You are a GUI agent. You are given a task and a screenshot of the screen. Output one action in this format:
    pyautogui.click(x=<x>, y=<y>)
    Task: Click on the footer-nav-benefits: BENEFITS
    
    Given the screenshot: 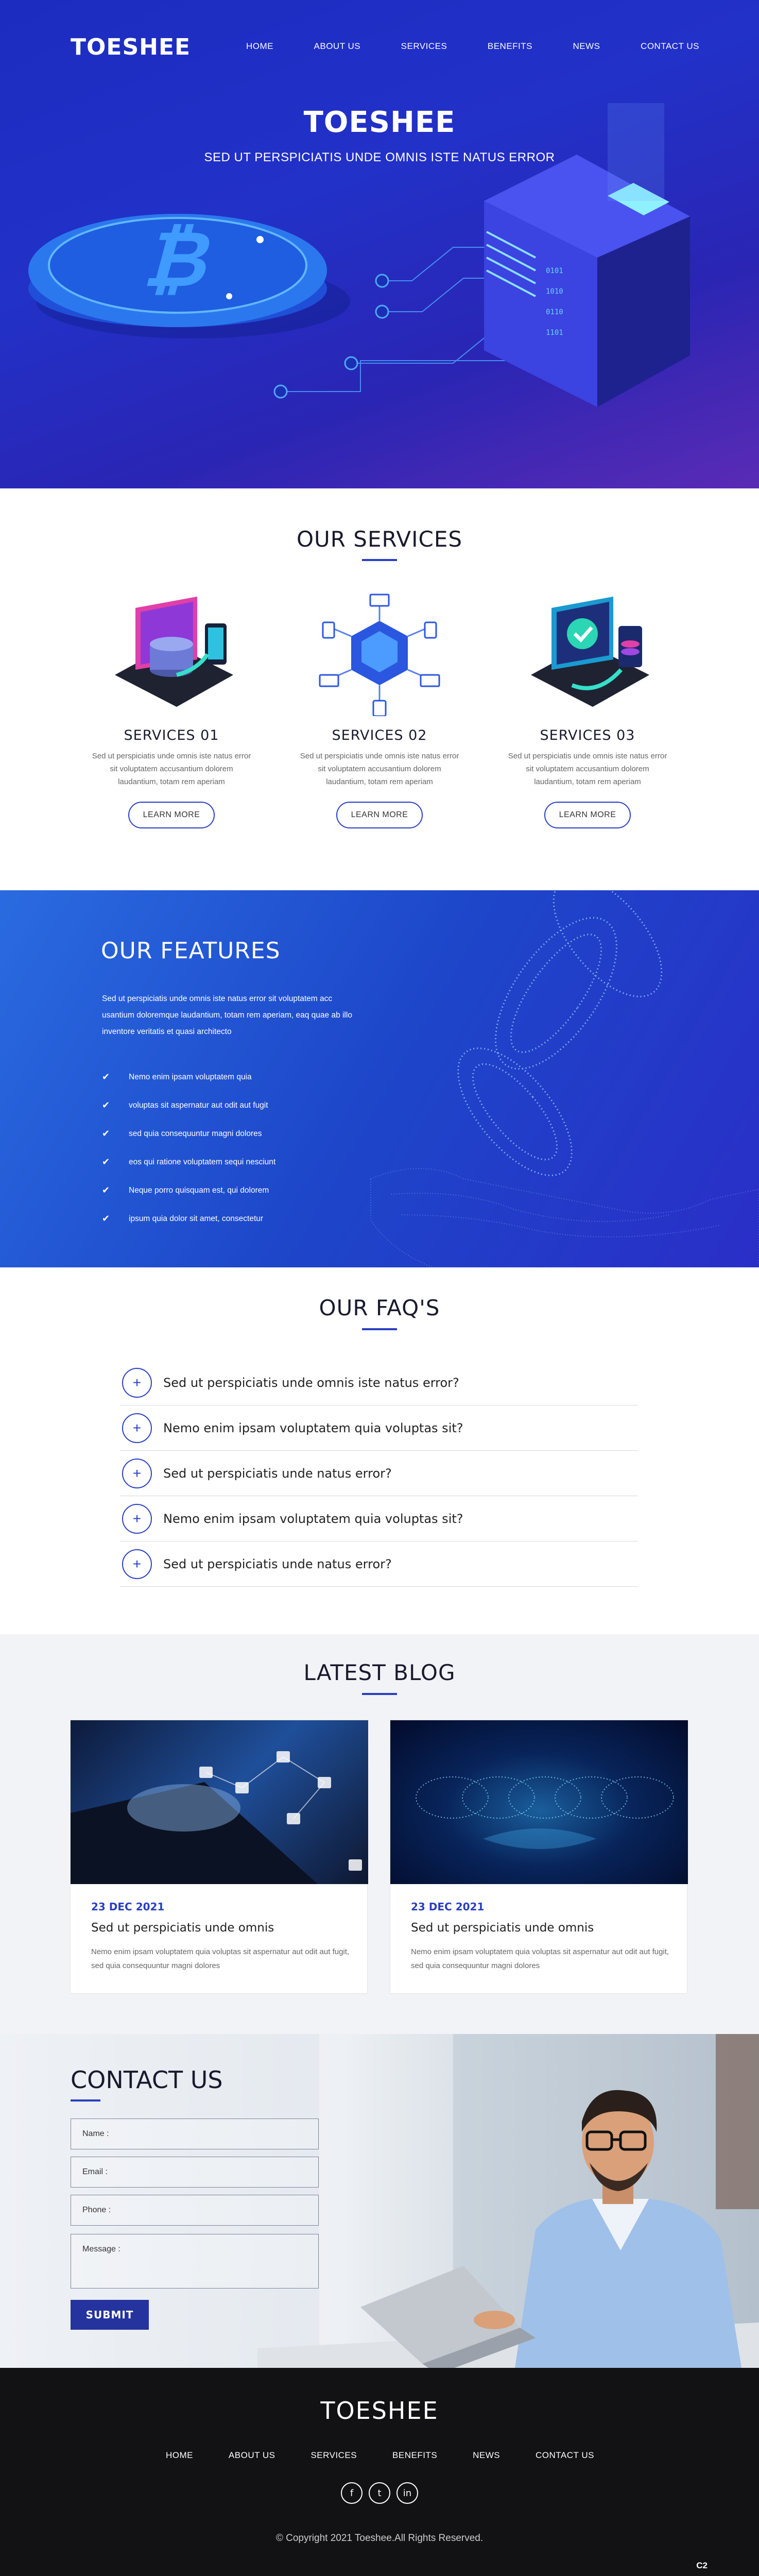 What is the action you would take?
    pyautogui.click(x=415, y=2455)
    